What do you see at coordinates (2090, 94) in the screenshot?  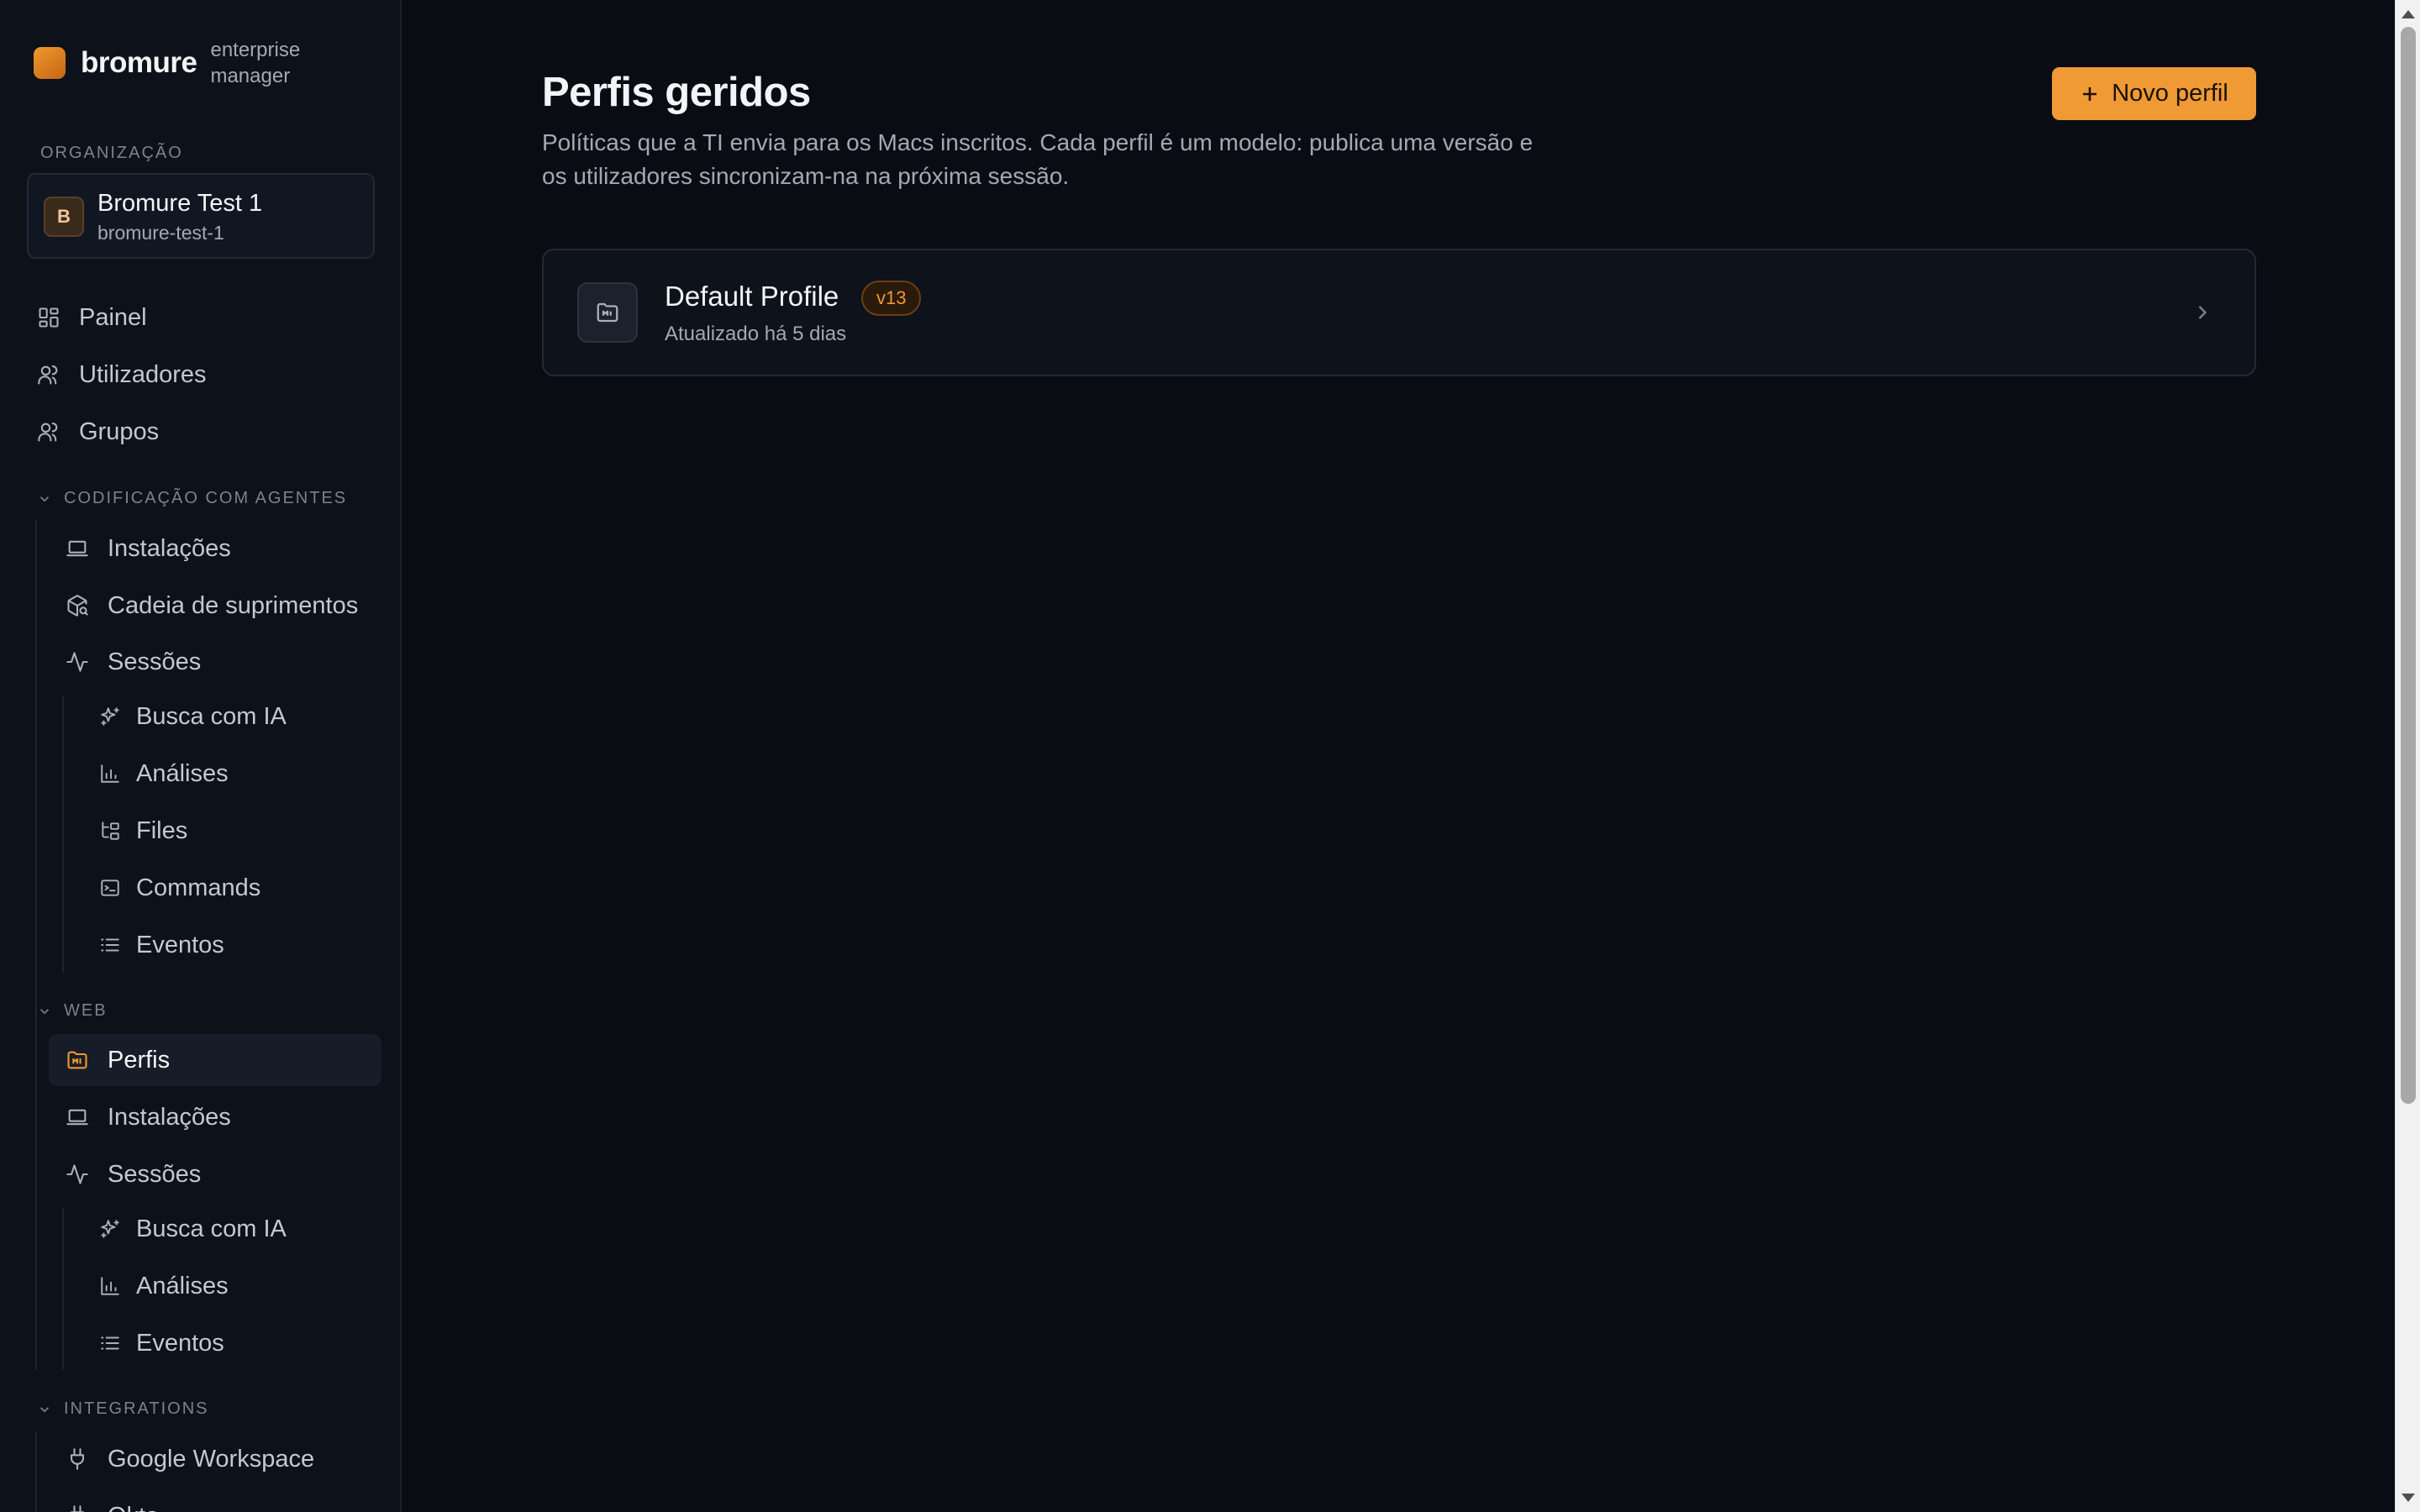 I see `plus-icon` at bounding box center [2090, 94].